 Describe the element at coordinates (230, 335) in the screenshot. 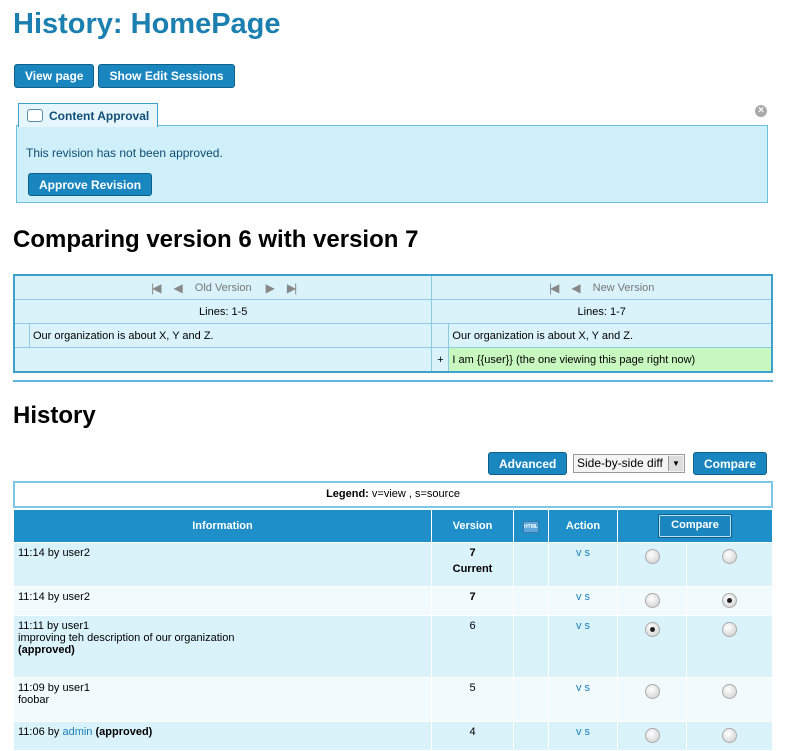

I see `old-context-line: Our organization is about X, Y and Z.` at that location.